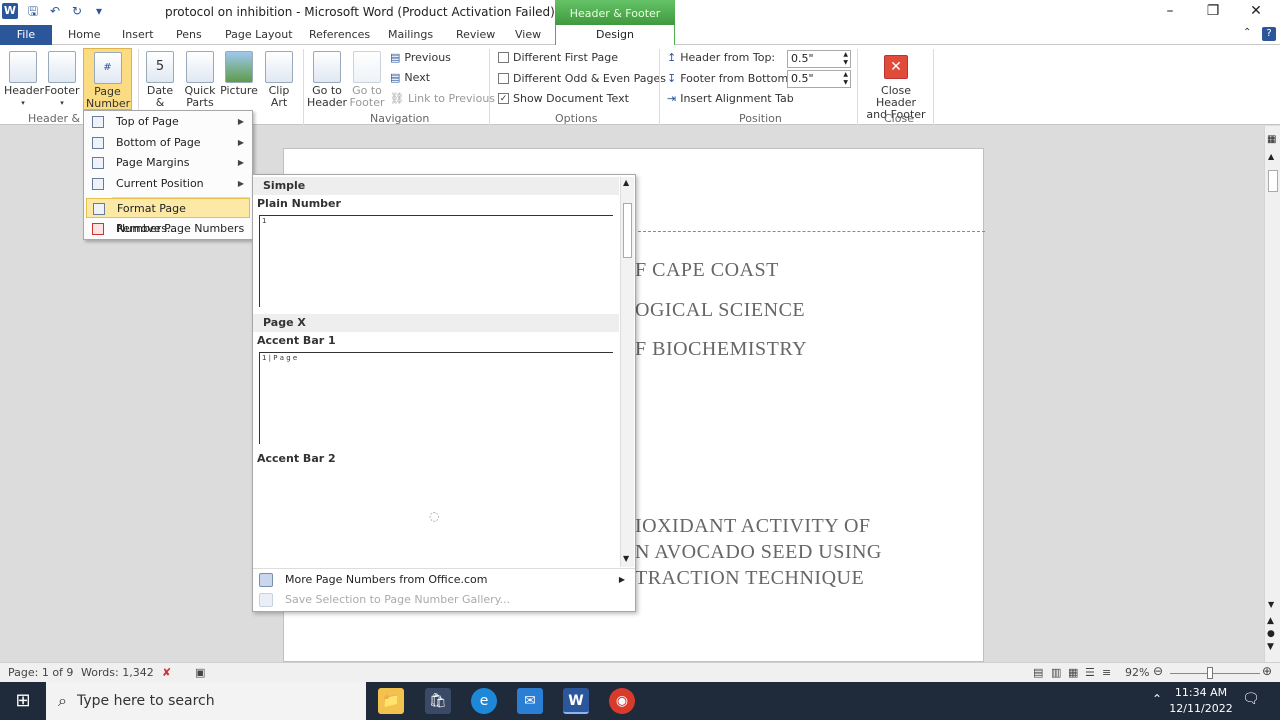  Describe the element at coordinates (391, 701) in the screenshot. I see `file-explorer-icon: 📁` at that location.